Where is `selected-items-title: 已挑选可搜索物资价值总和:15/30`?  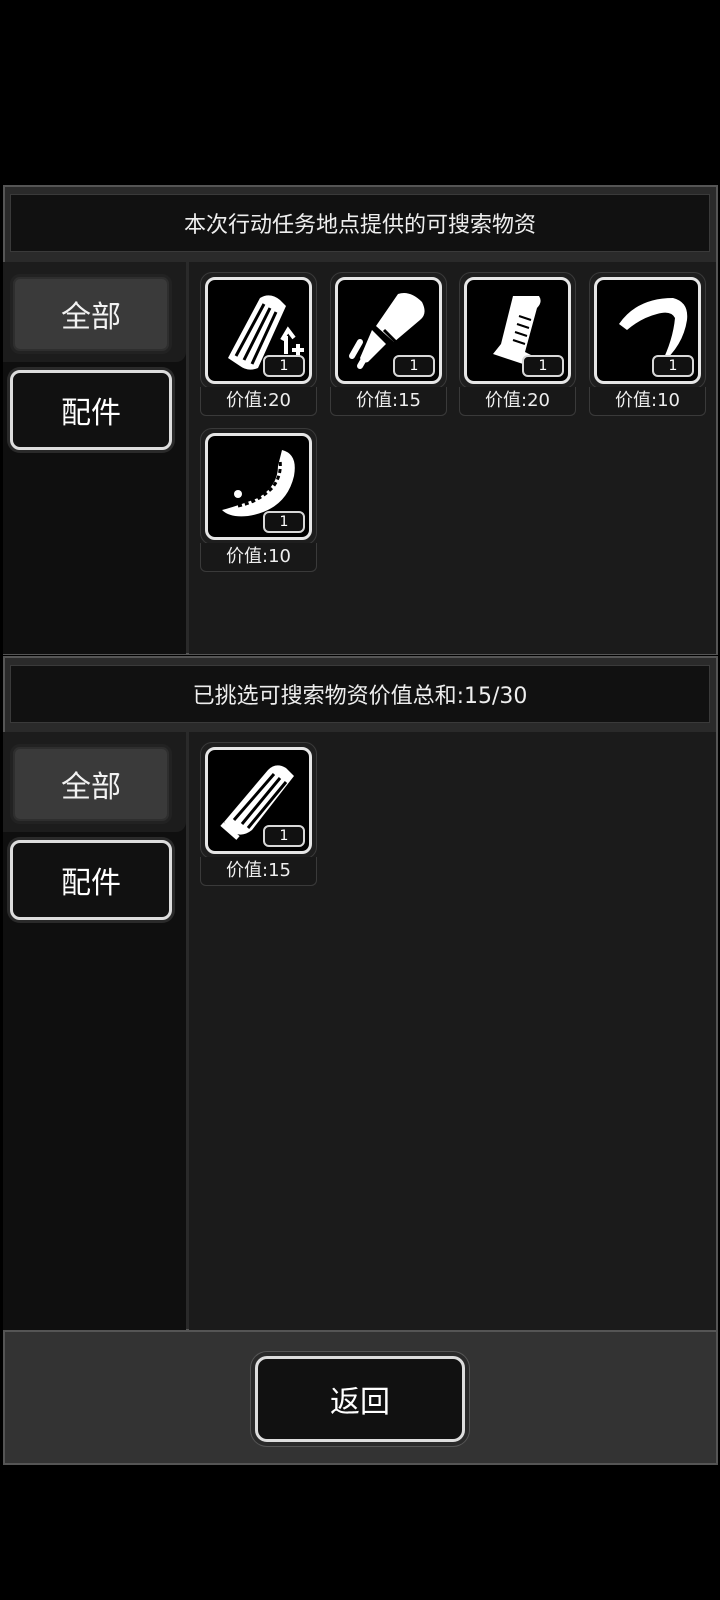
selected-items-title: 已挑选可搜索物资价值总和:15/30 is located at coordinates (360, 694).